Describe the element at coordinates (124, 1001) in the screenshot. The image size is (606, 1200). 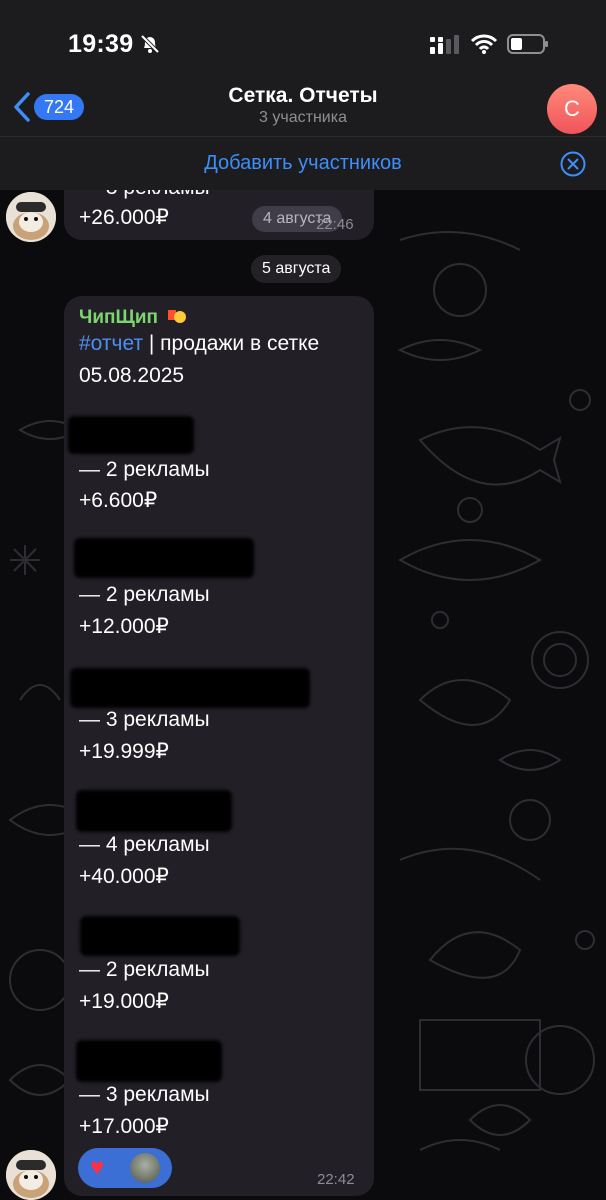
I see `entry-5-amount: +19.000₽` at that location.